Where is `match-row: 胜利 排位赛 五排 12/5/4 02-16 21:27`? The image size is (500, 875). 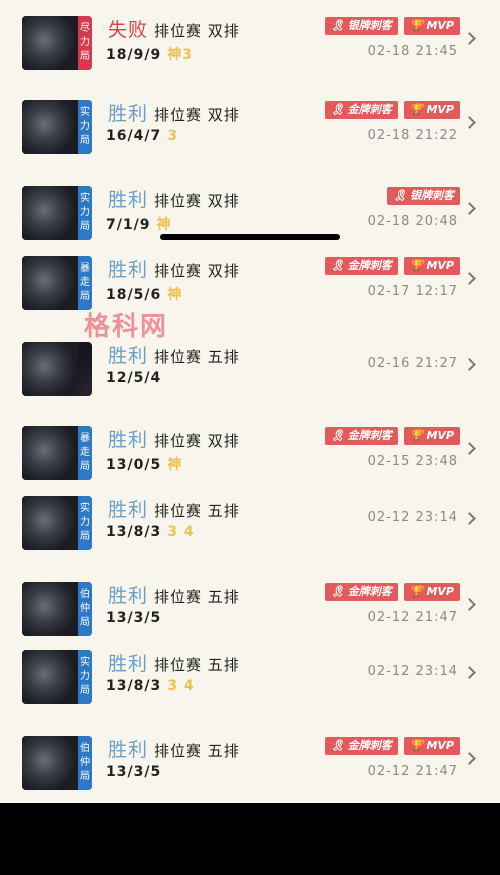 match-row: 胜利 排位赛 五排 12/5/4 02-16 21:27 is located at coordinates (250, 375).